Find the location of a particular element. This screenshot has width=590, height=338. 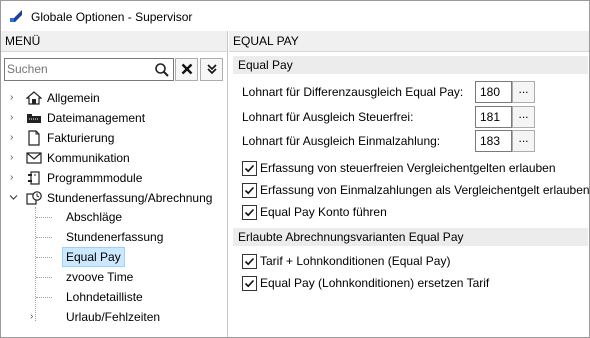

tree-item-label: zvoove Time is located at coordinates (100, 277).